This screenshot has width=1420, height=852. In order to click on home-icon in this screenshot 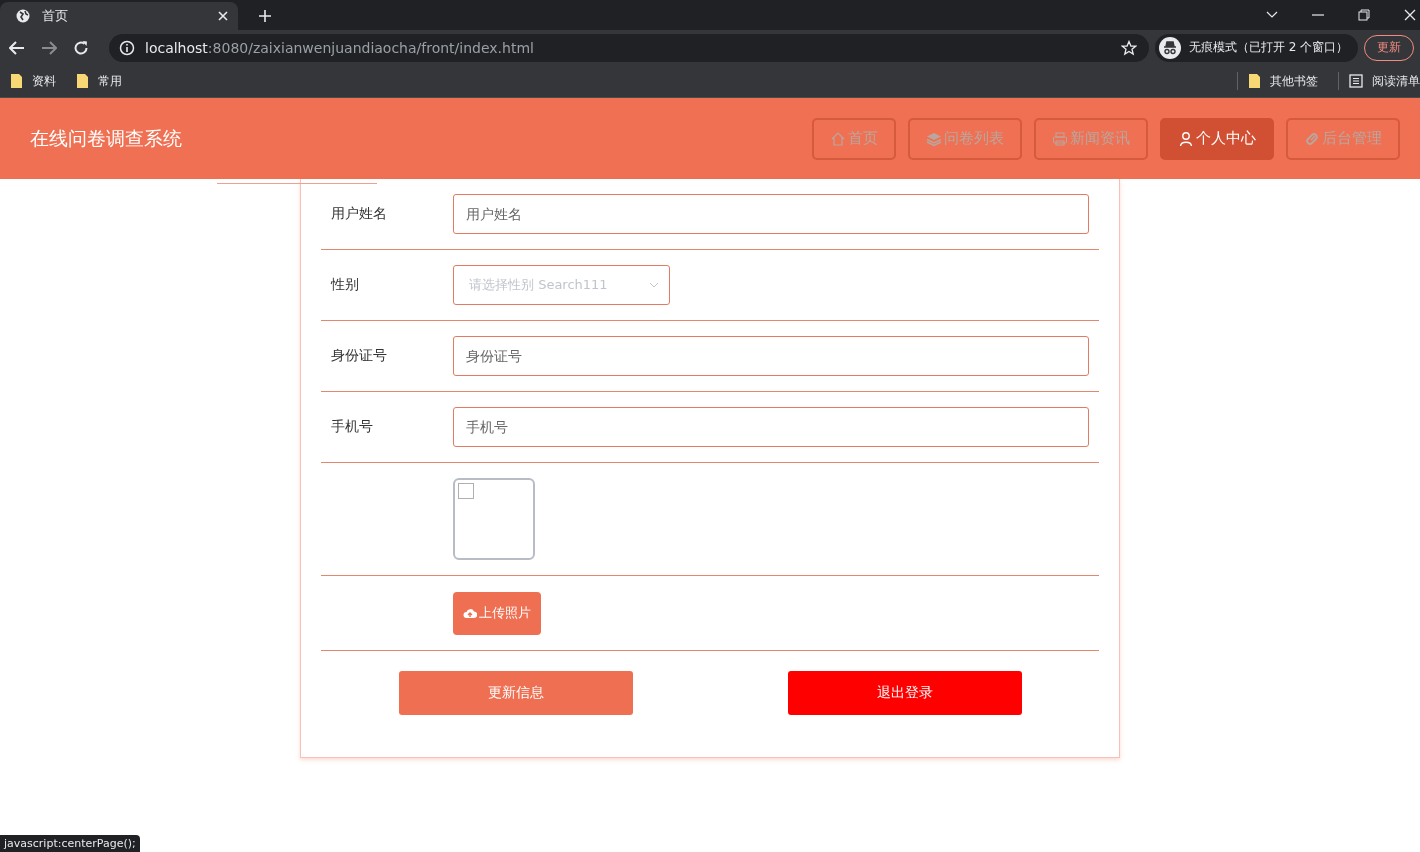, I will do `click(838, 138)`.